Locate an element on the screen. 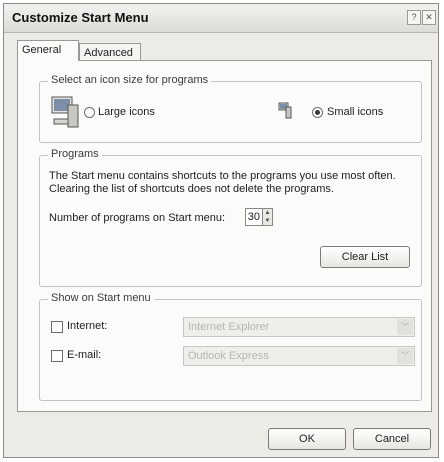 The image size is (444, 462). internet-checkbox is located at coordinates (57, 327).